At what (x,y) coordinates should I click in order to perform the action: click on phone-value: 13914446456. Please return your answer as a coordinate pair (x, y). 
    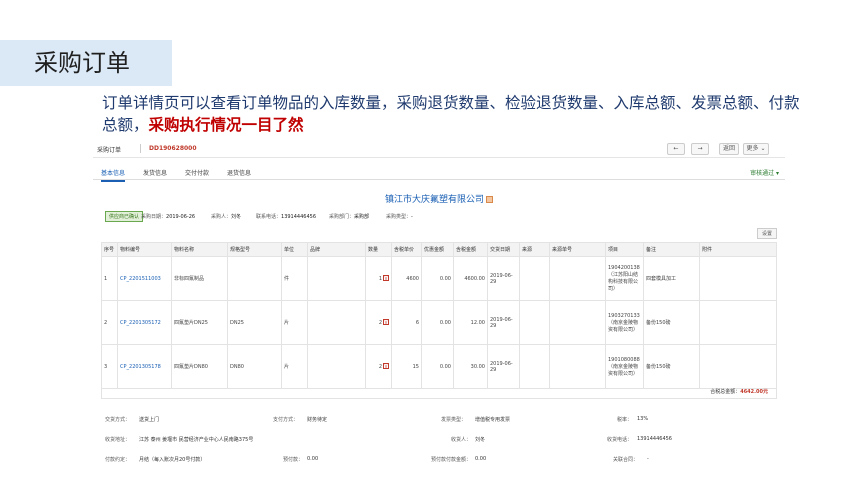
    Looking at the image, I should click on (299, 217).